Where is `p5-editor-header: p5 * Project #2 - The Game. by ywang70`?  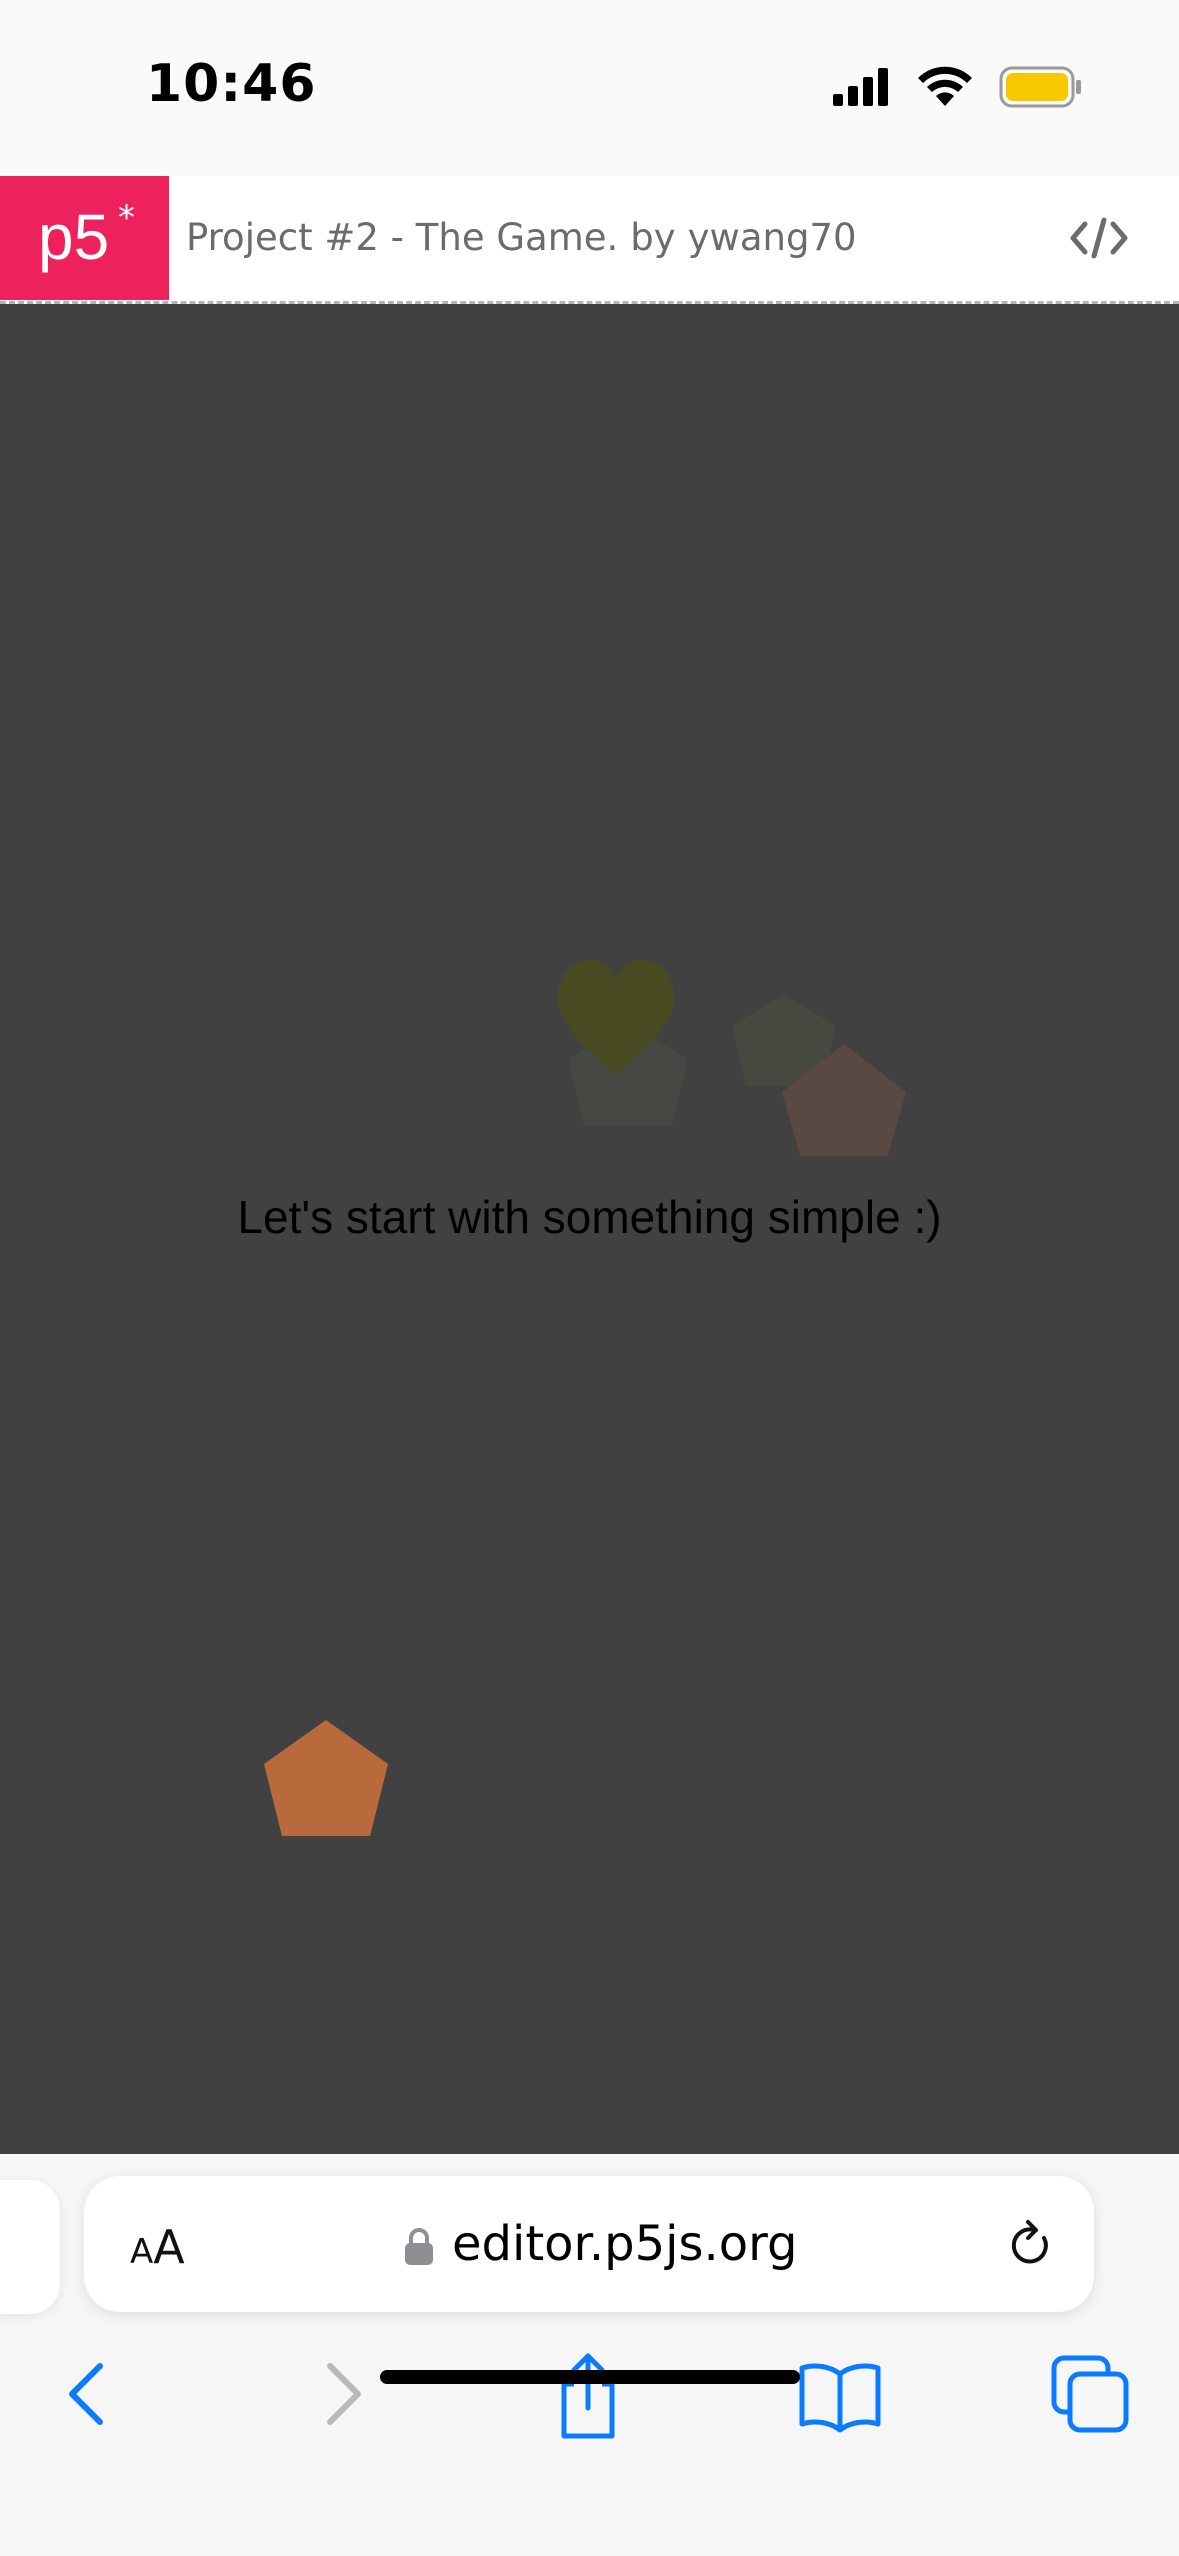
p5-editor-header: p5 * Project #2 - The Game. by ywang70 is located at coordinates (589, 240).